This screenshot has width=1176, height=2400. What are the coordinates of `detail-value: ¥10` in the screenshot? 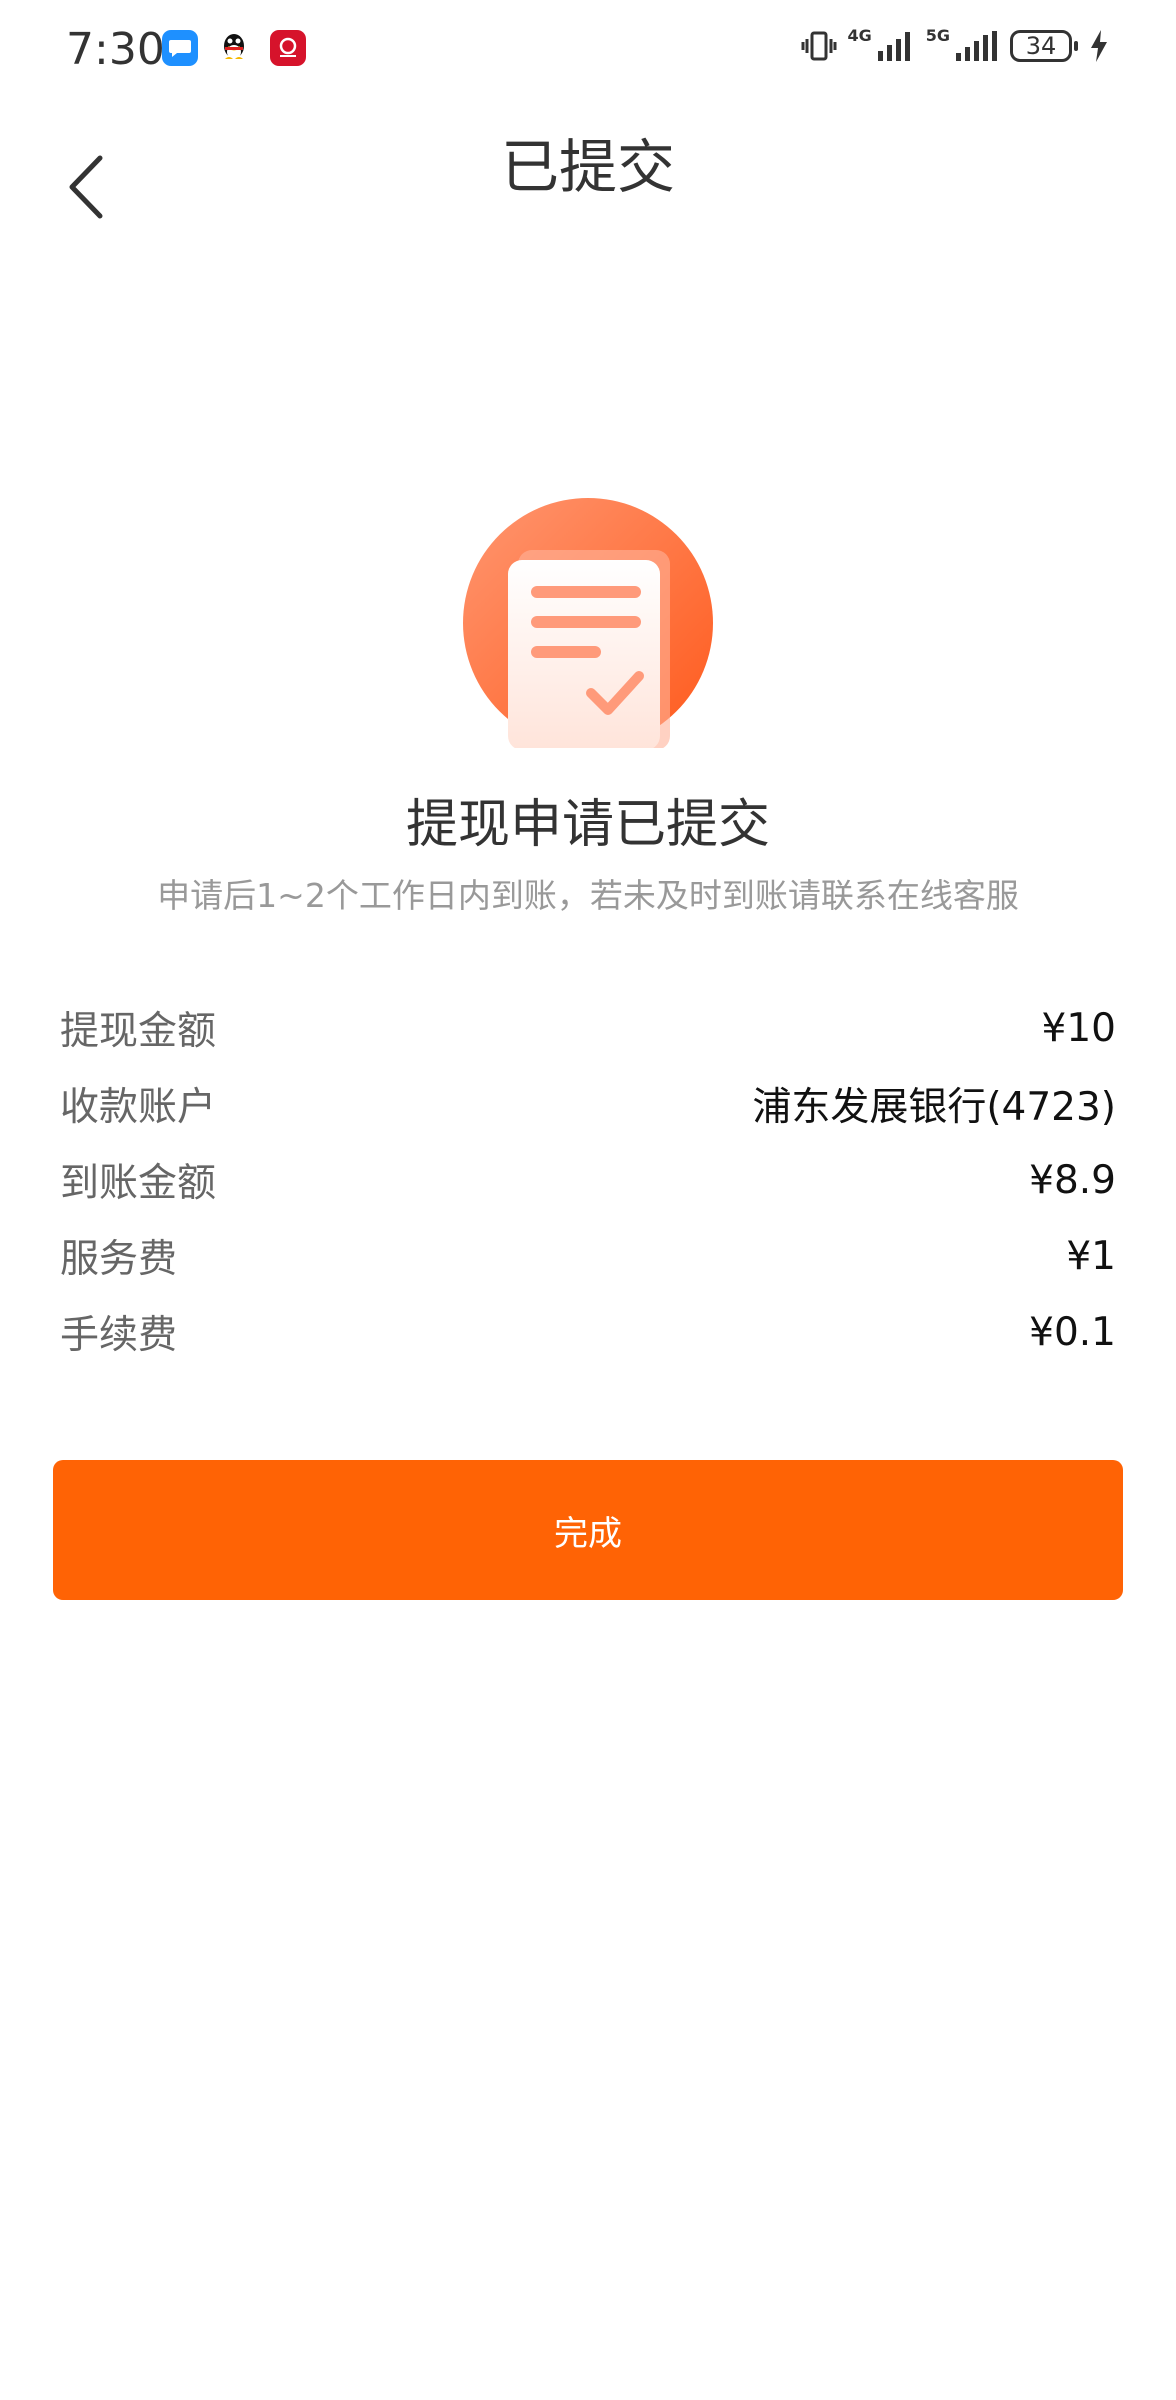 It's located at (1078, 1028).